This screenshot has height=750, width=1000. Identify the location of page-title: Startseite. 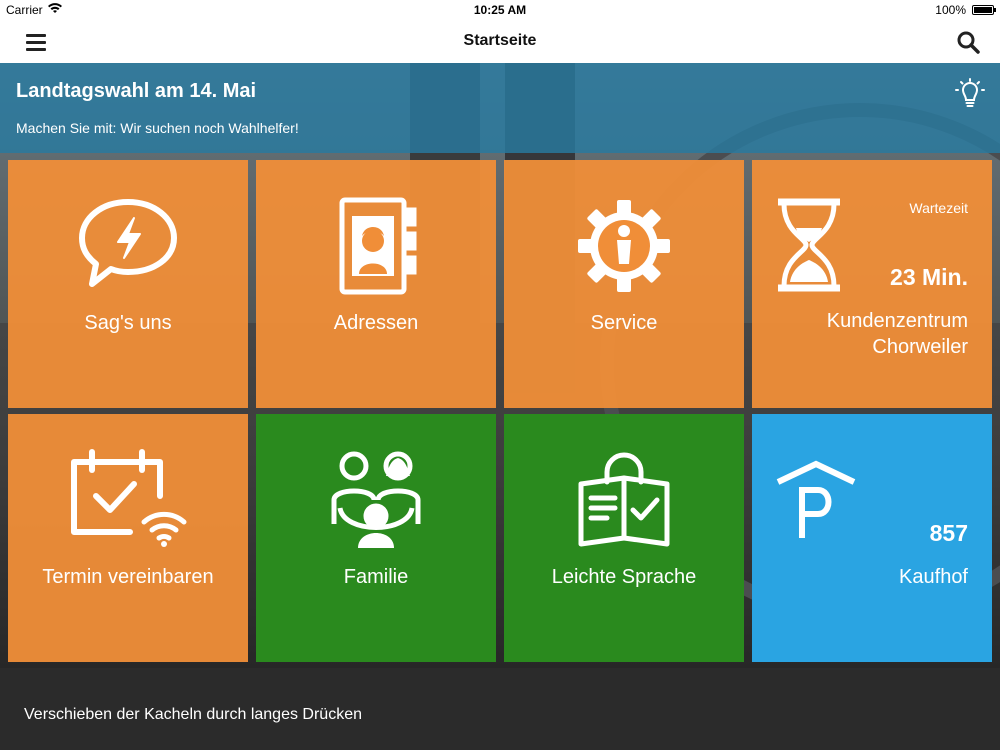
(500, 40).